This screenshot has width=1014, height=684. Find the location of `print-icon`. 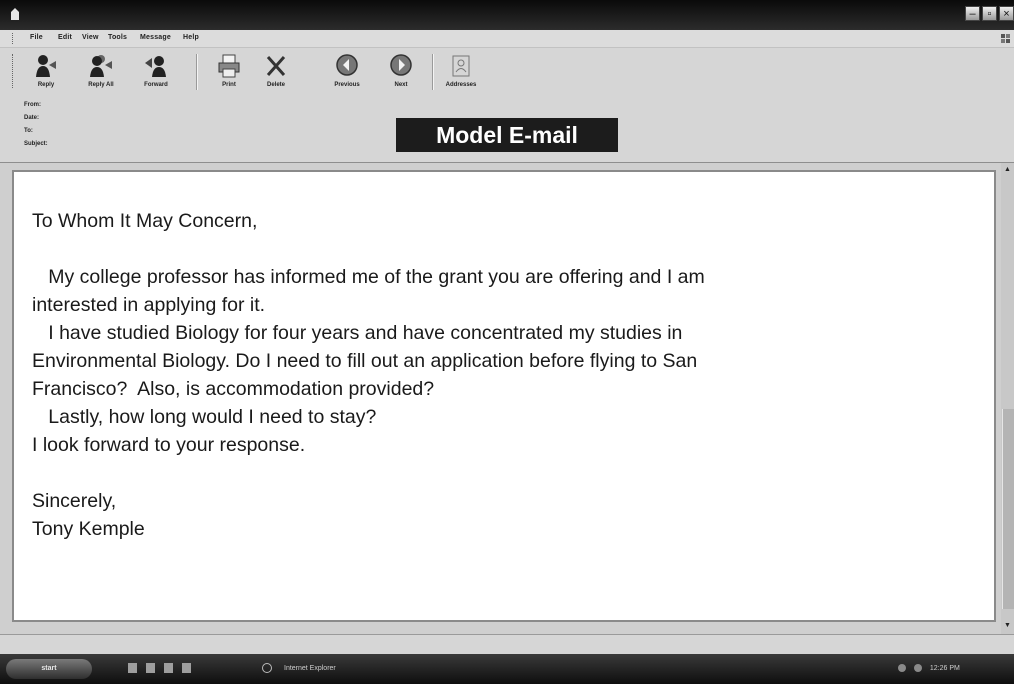

print-icon is located at coordinates (229, 66).